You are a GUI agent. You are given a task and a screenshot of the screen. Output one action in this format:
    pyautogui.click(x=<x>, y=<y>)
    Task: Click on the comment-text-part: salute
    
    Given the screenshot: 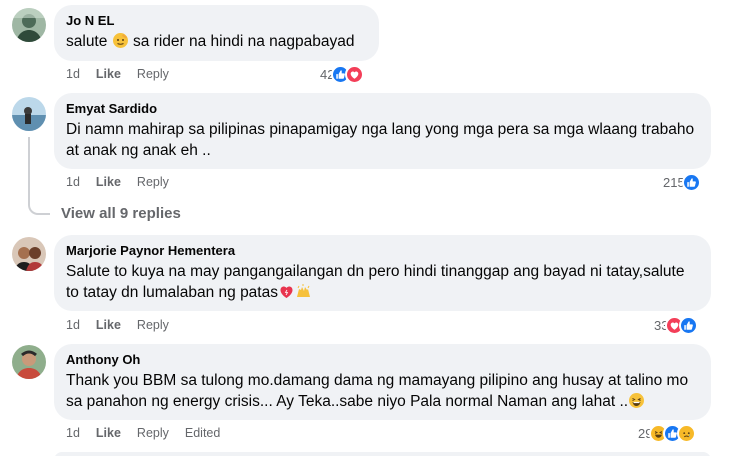 What is the action you would take?
    pyautogui.click(x=89, y=41)
    